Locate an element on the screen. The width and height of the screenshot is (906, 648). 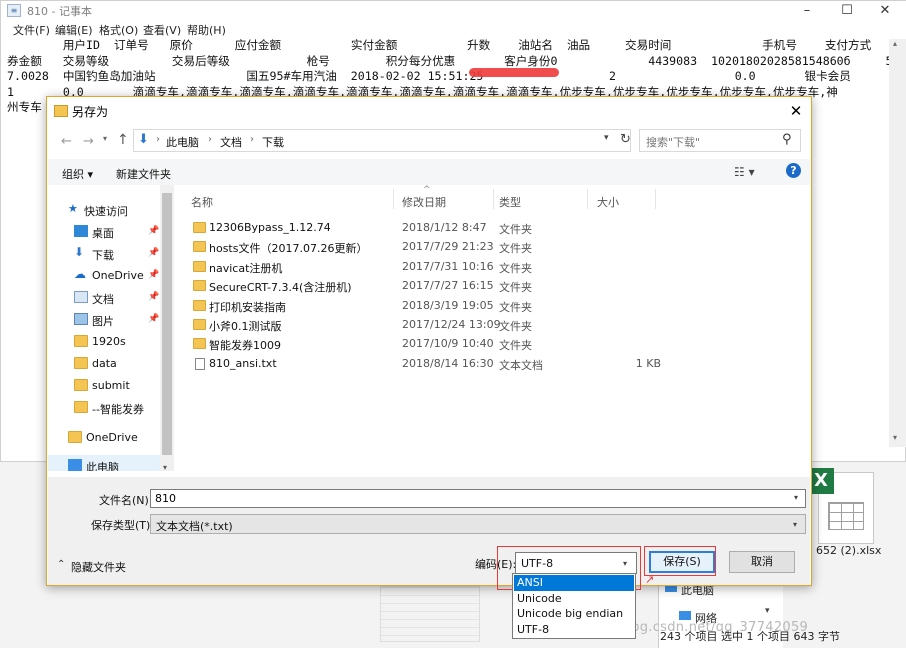
menu-file: 文件(F) is located at coordinates (31, 30).